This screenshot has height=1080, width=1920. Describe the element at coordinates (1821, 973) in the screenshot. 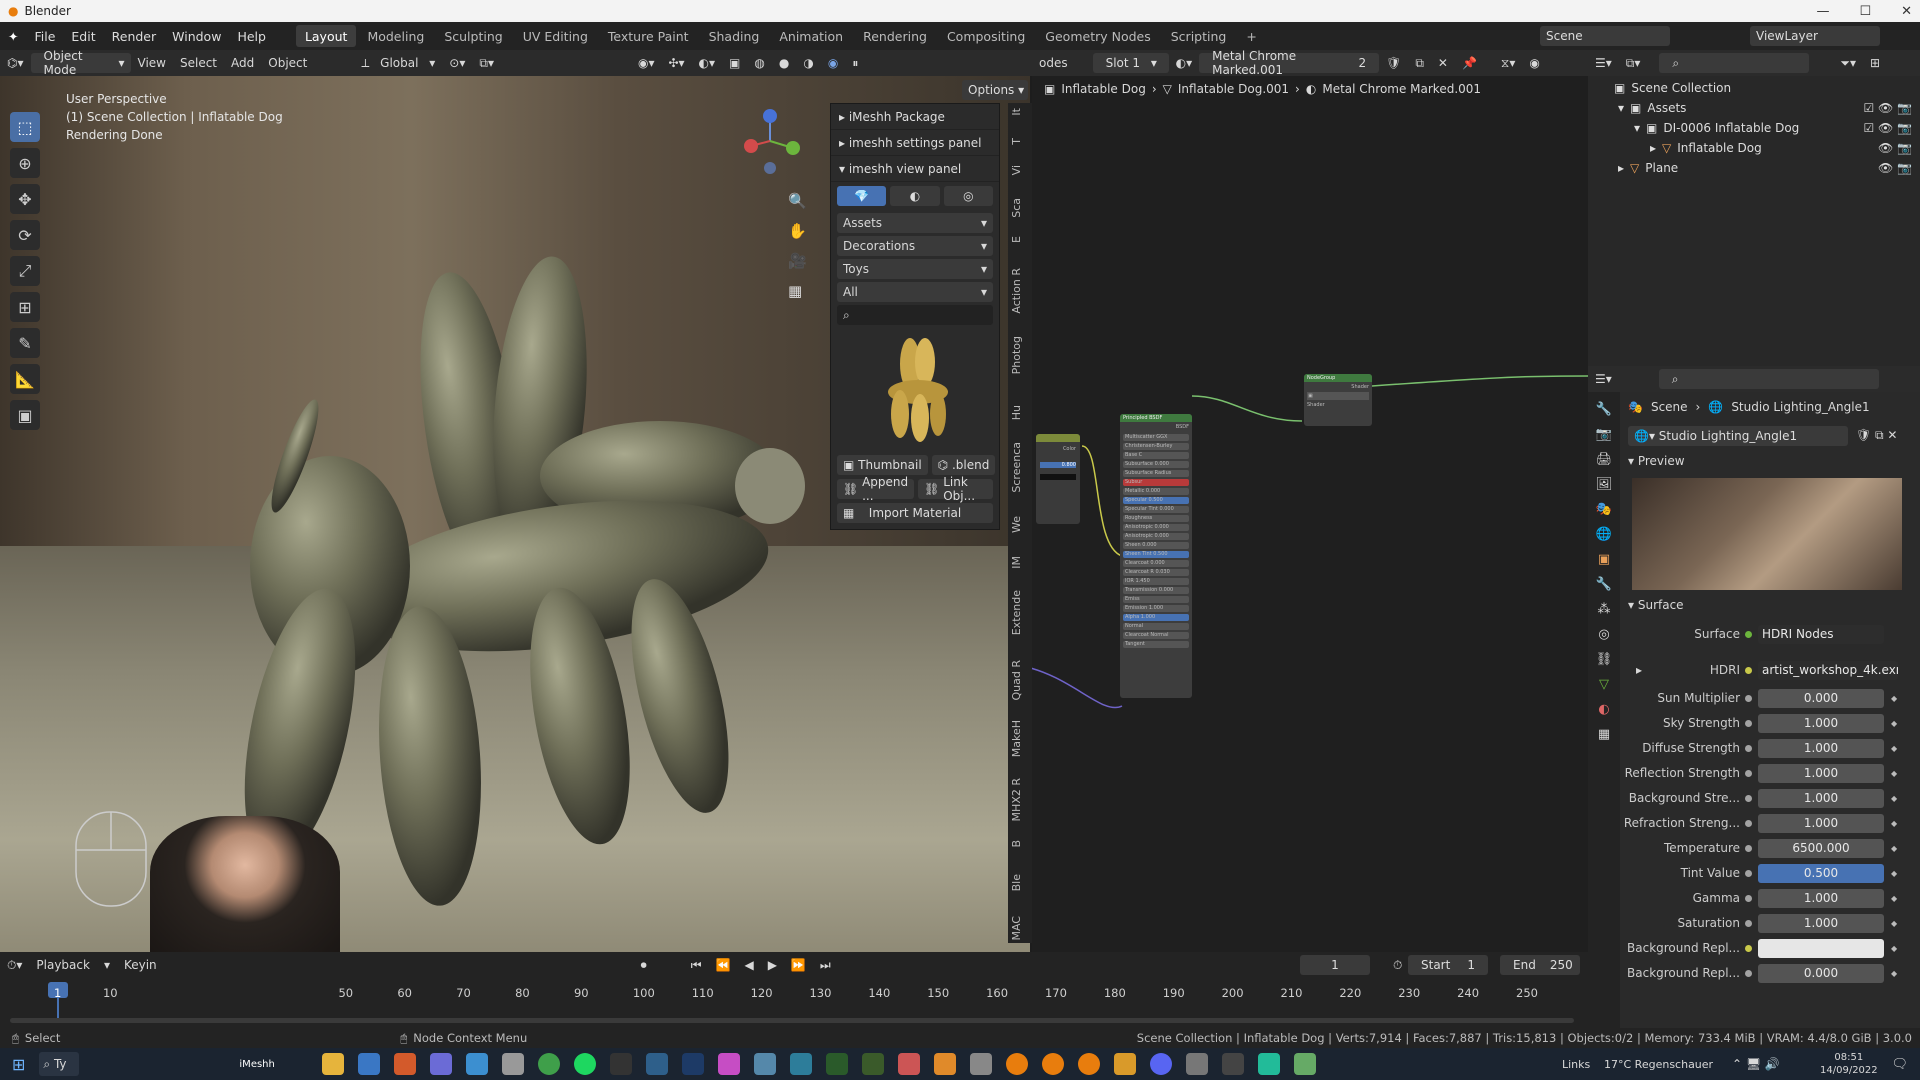

I see `property-value-field: 0.000` at that location.